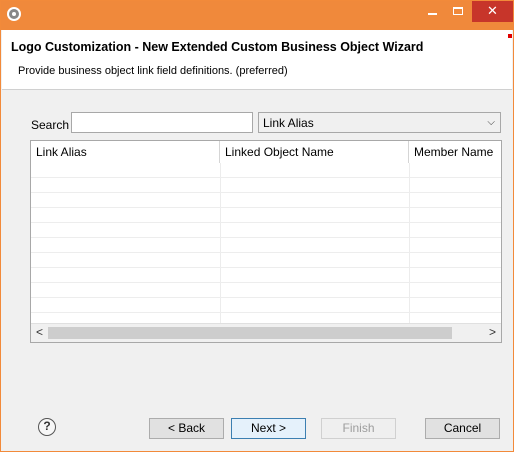  Describe the element at coordinates (162, 122) in the screenshot. I see `search-input` at that location.